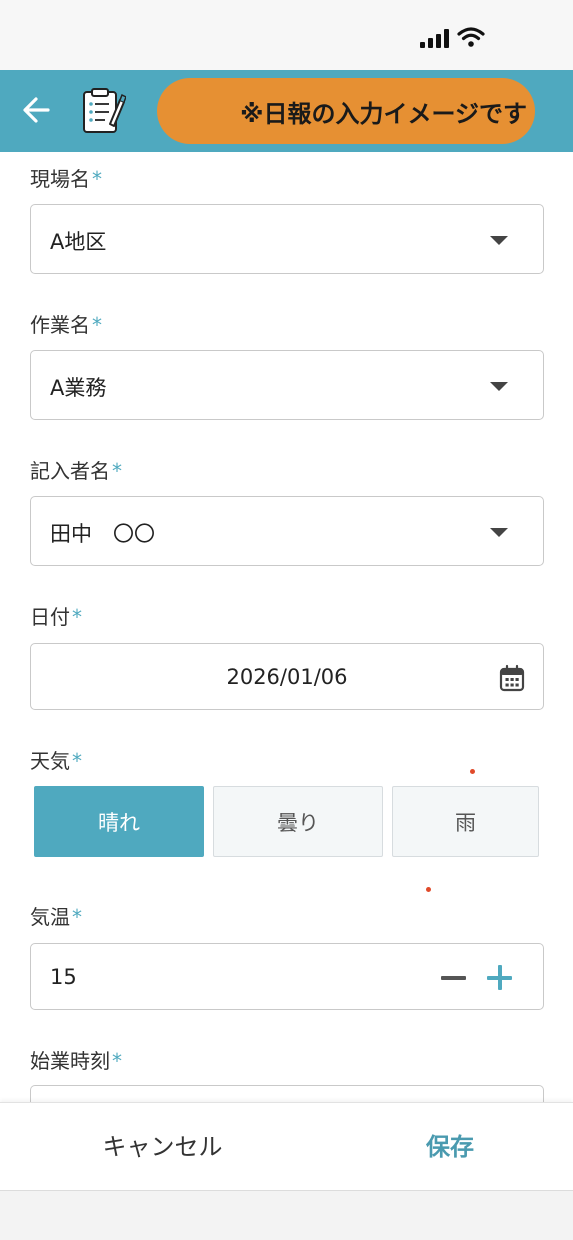 This screenshot has height=1240, width=573. I want to click on start-time-label: 始業時刻 *, so click(76, 1061).